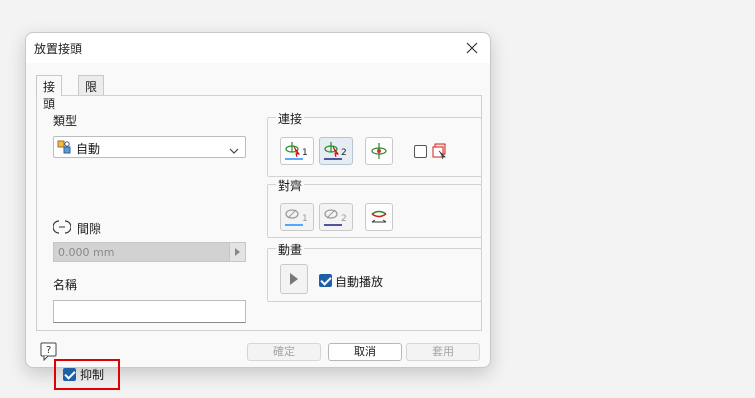  Describe the element at coordinates (440, 152) in the screenshot. I see `lock-component-icon` at that location.